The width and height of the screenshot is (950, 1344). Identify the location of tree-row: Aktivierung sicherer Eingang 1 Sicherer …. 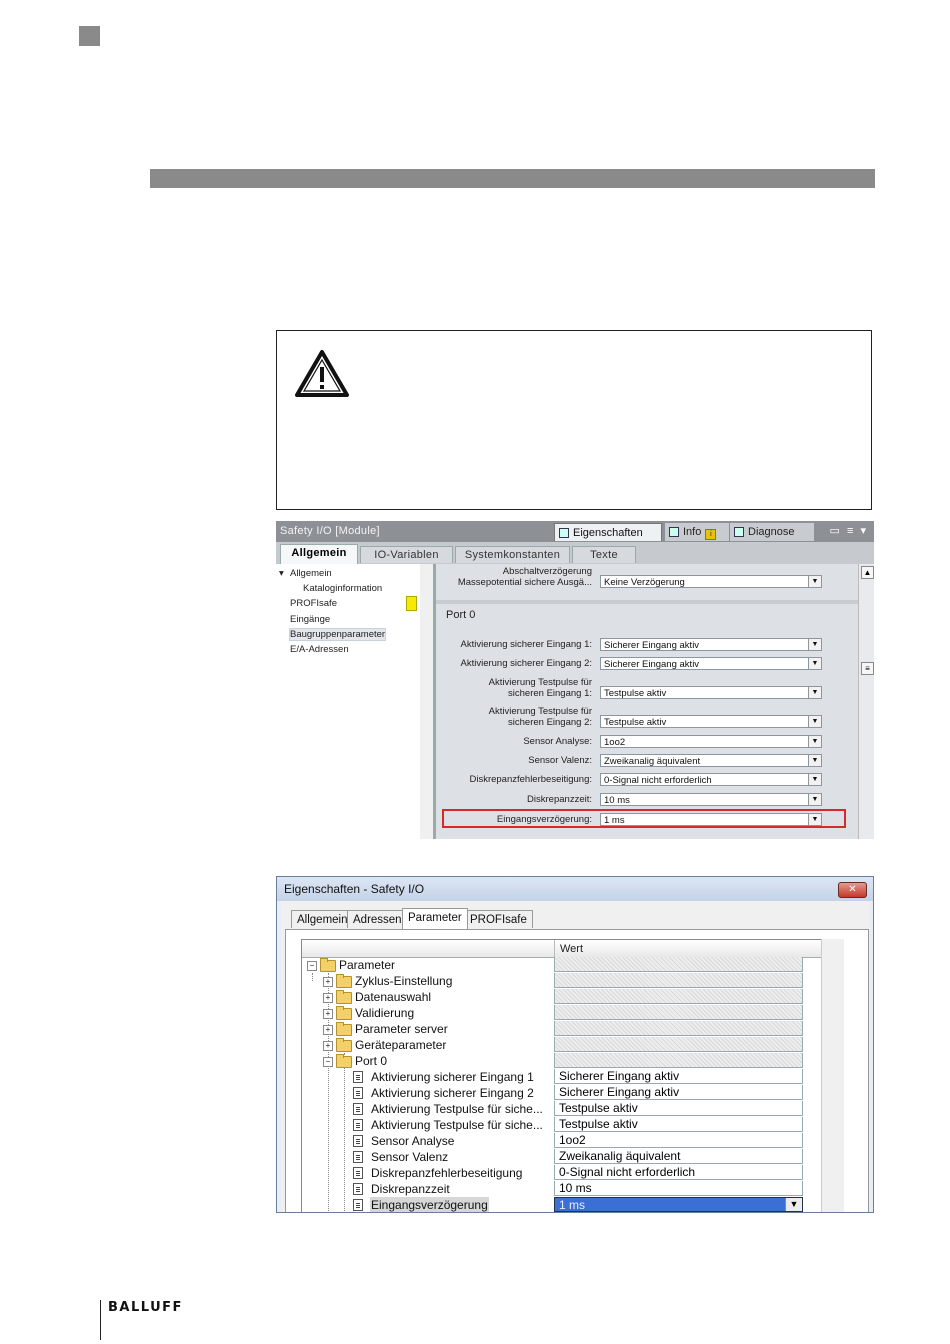
(562, 1077).